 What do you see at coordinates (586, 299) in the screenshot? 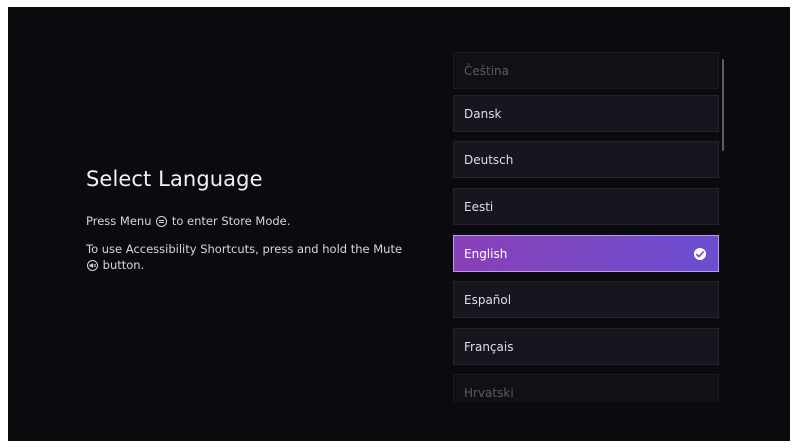
I see `language-option-espanol: Español` at bounding box center [586, 299].